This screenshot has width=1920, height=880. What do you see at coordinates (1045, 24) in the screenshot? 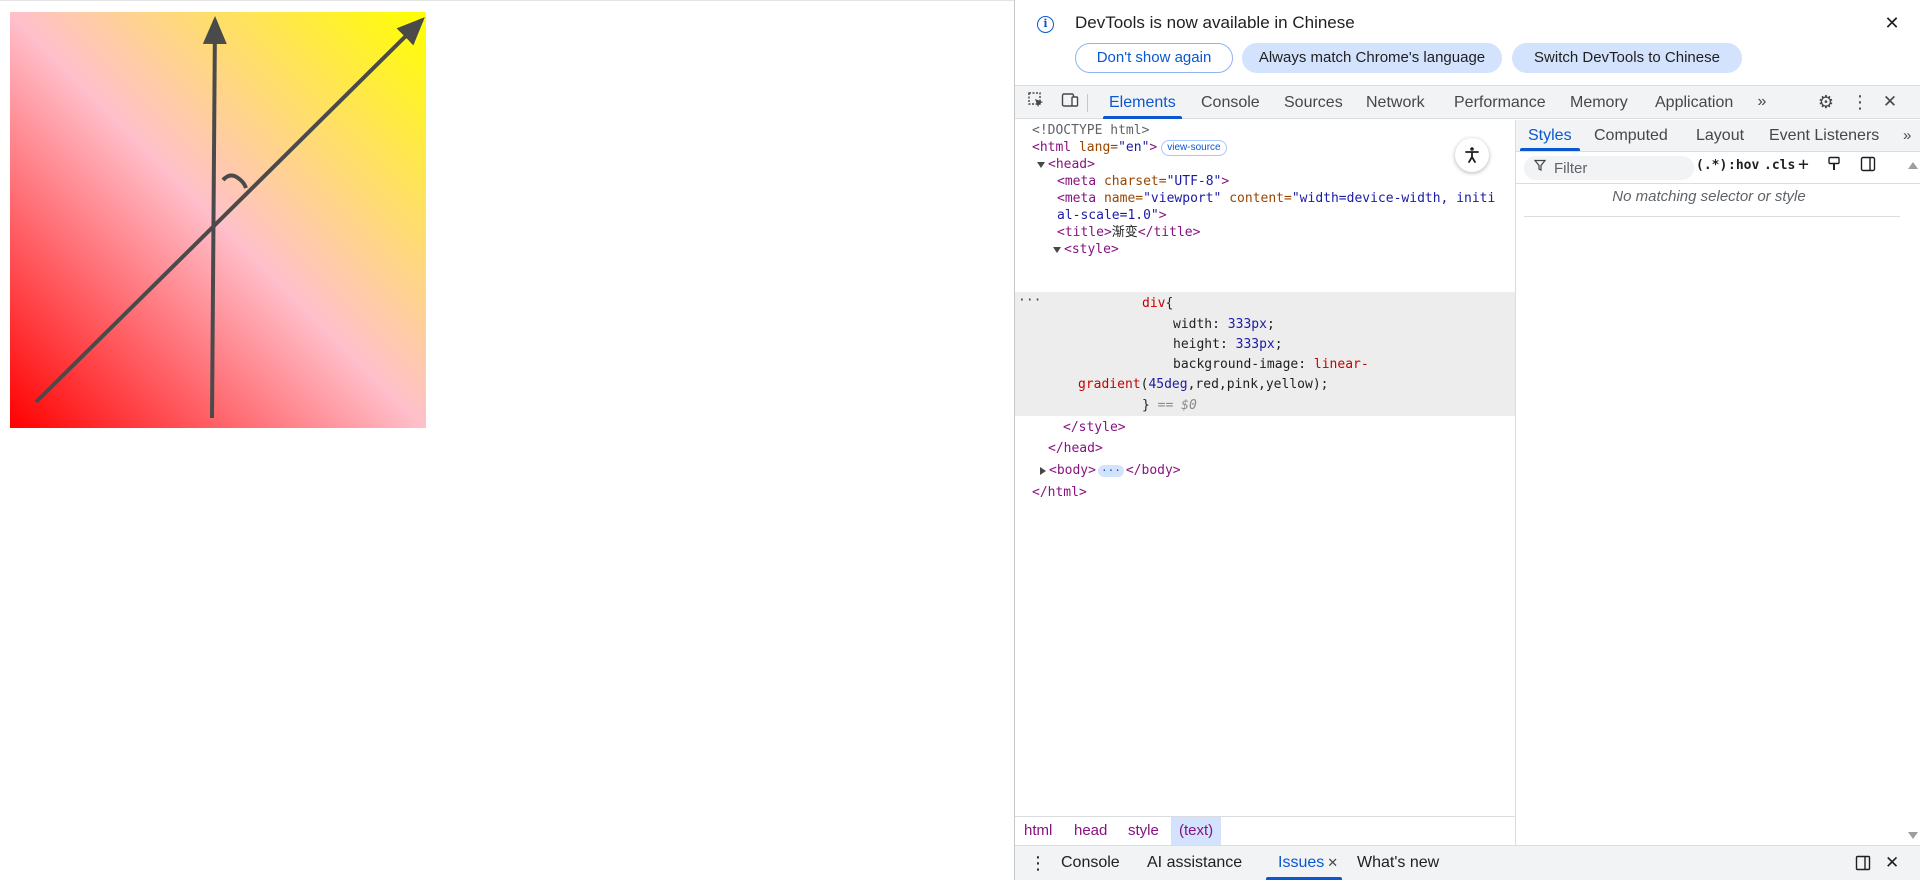
I see `info-icon: i` at bounding box center [1045, 24].